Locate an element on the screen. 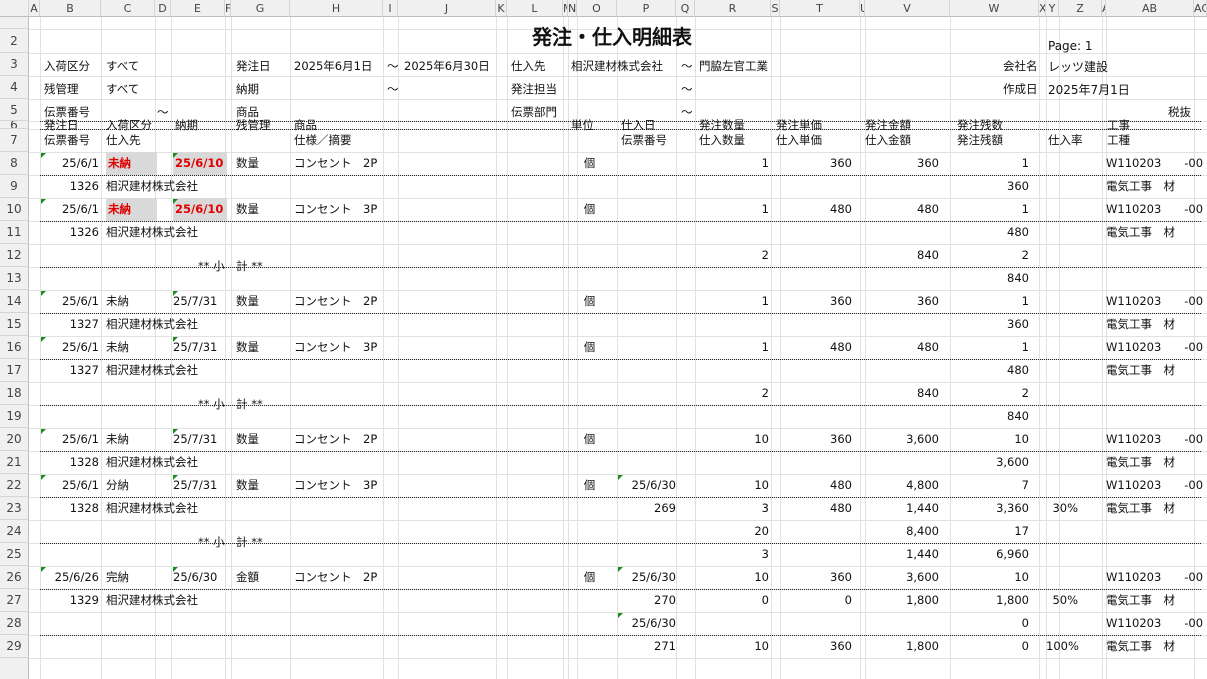  row-header: 21 is located at coordinates (14, 462).